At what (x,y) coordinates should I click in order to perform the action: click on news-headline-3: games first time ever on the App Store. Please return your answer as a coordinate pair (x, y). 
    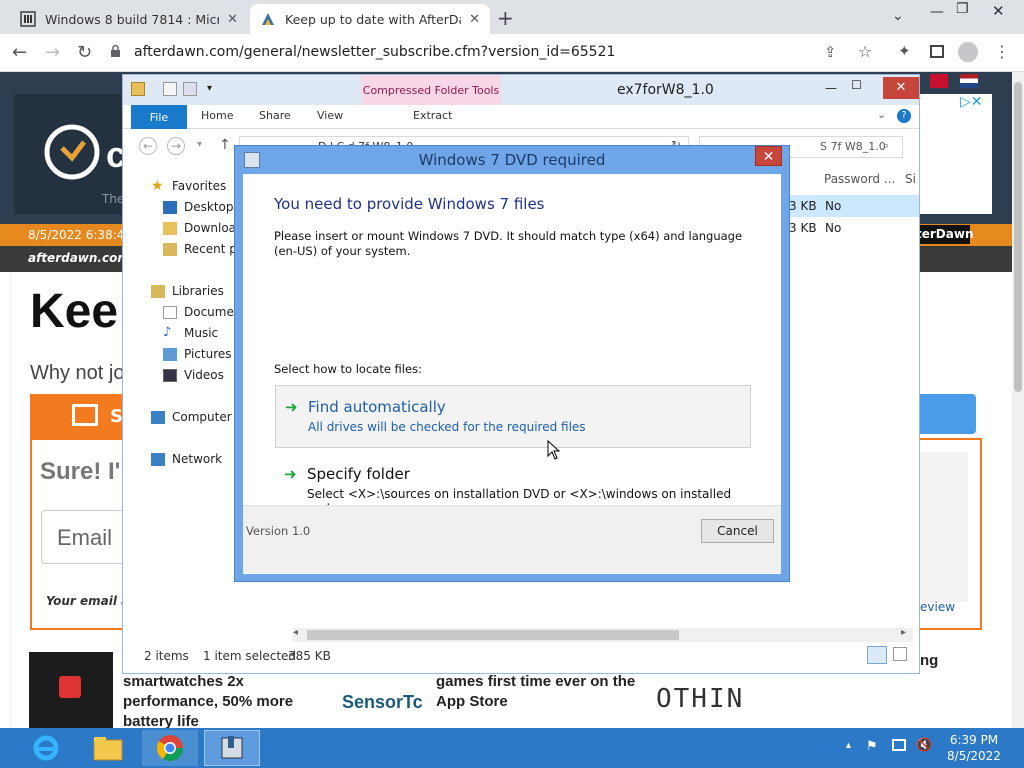
    Looking at the image, I should click on (546, 692).